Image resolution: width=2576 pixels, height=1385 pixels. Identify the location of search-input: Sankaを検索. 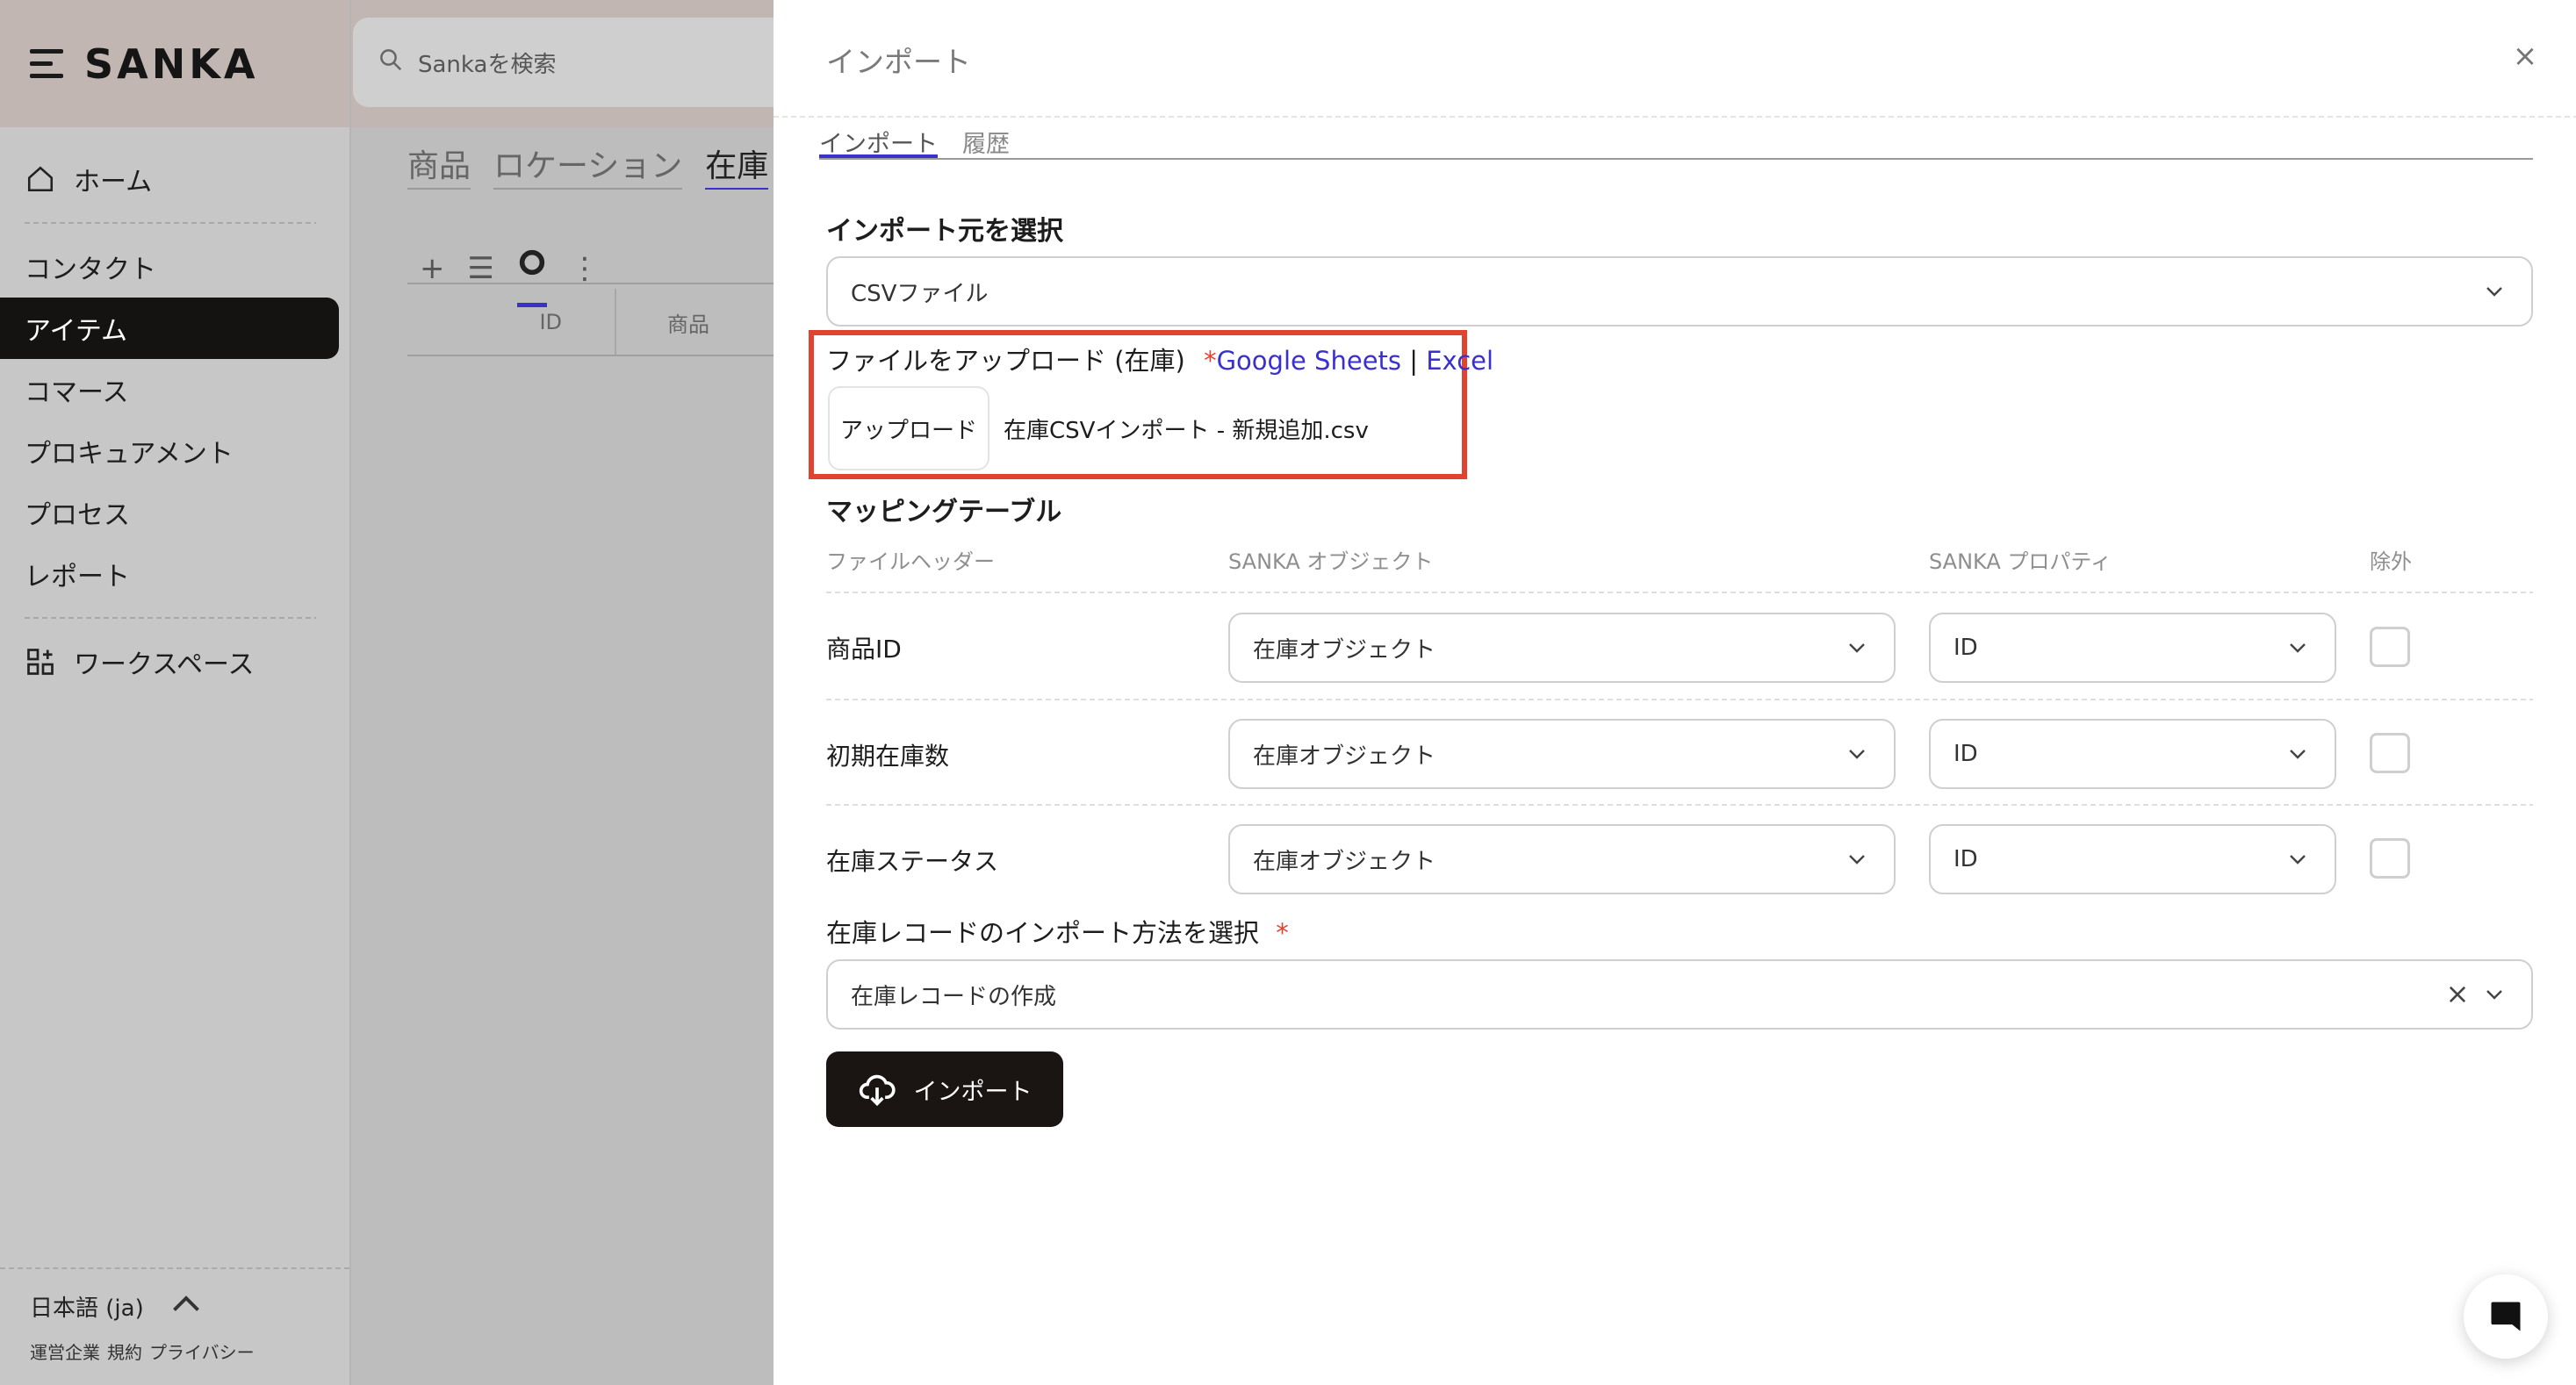
(590, 63).